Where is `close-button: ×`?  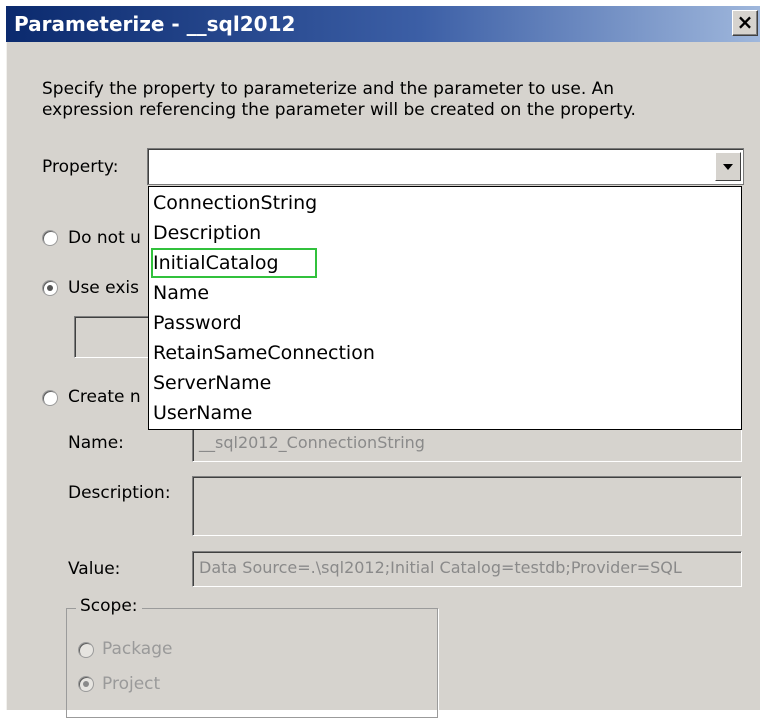 close-button: × is located at coordinates (745, 23).